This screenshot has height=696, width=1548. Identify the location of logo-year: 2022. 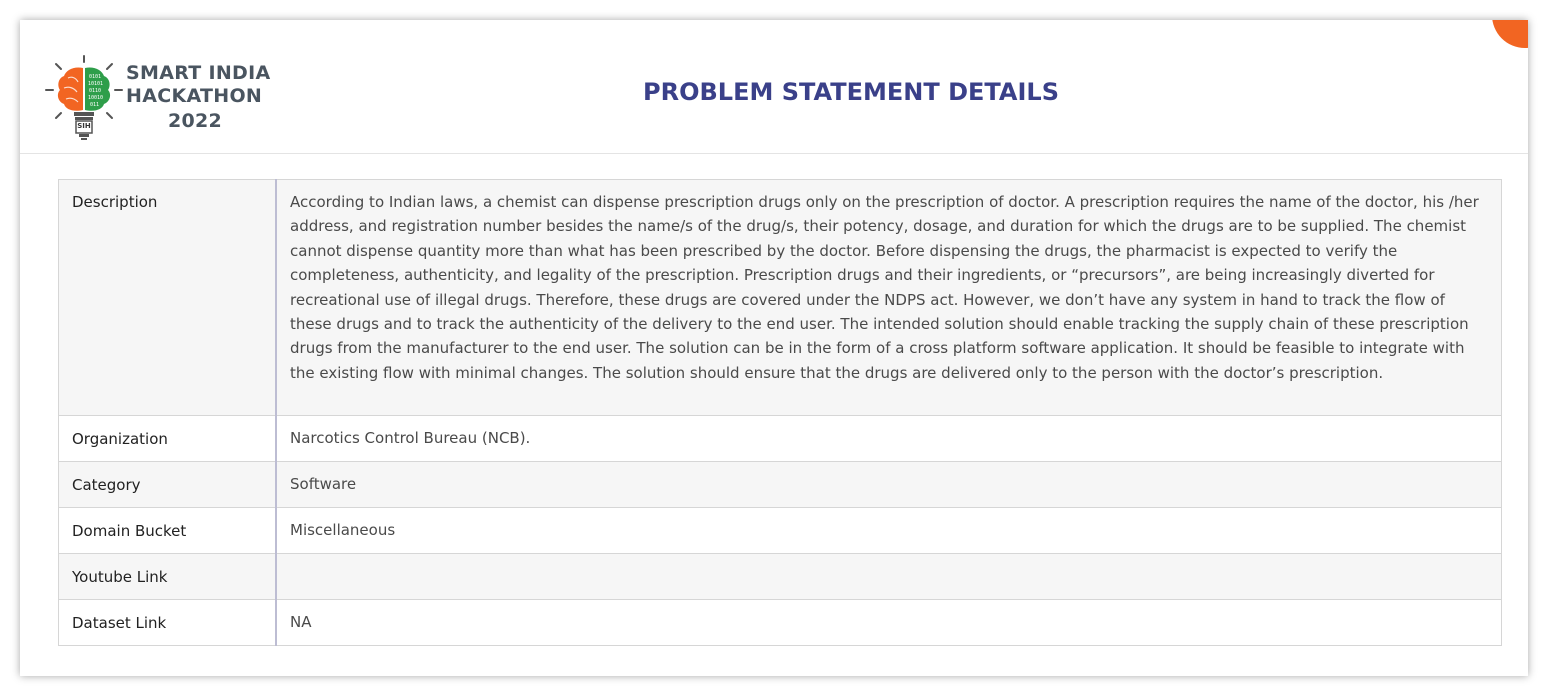
(195, 121).